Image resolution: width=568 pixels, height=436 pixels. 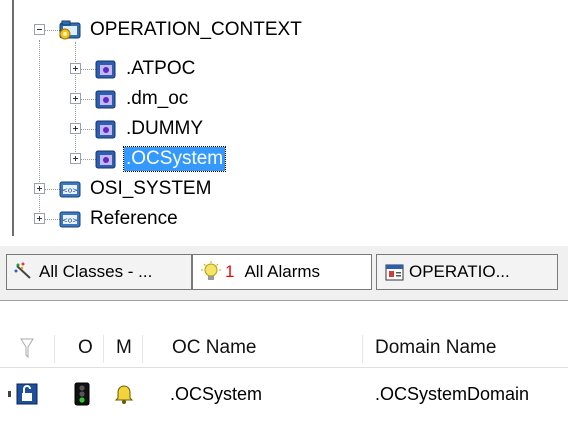 I want to click on column-header-o: O, so click(x=85, y=348).